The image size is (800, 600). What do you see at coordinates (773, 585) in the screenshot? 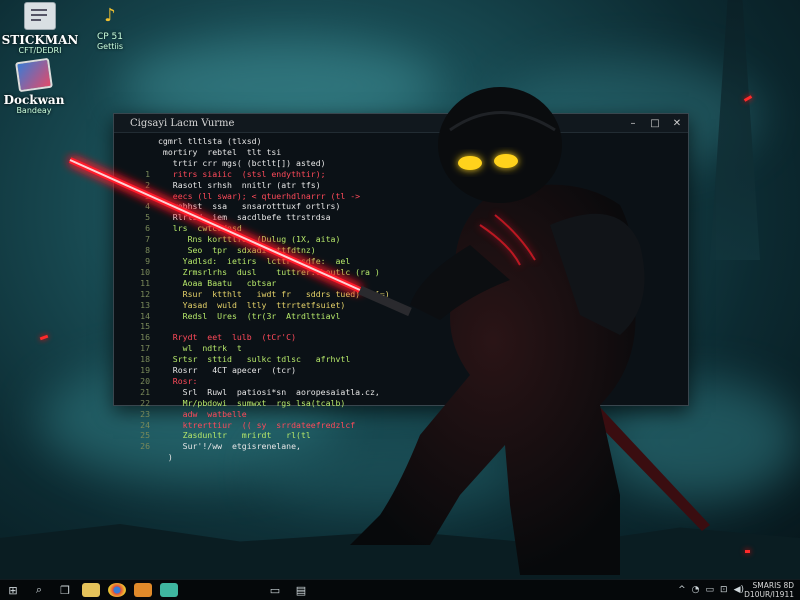
I see `clock-time: SMARIS 8D` at bounding box center [773, 585].